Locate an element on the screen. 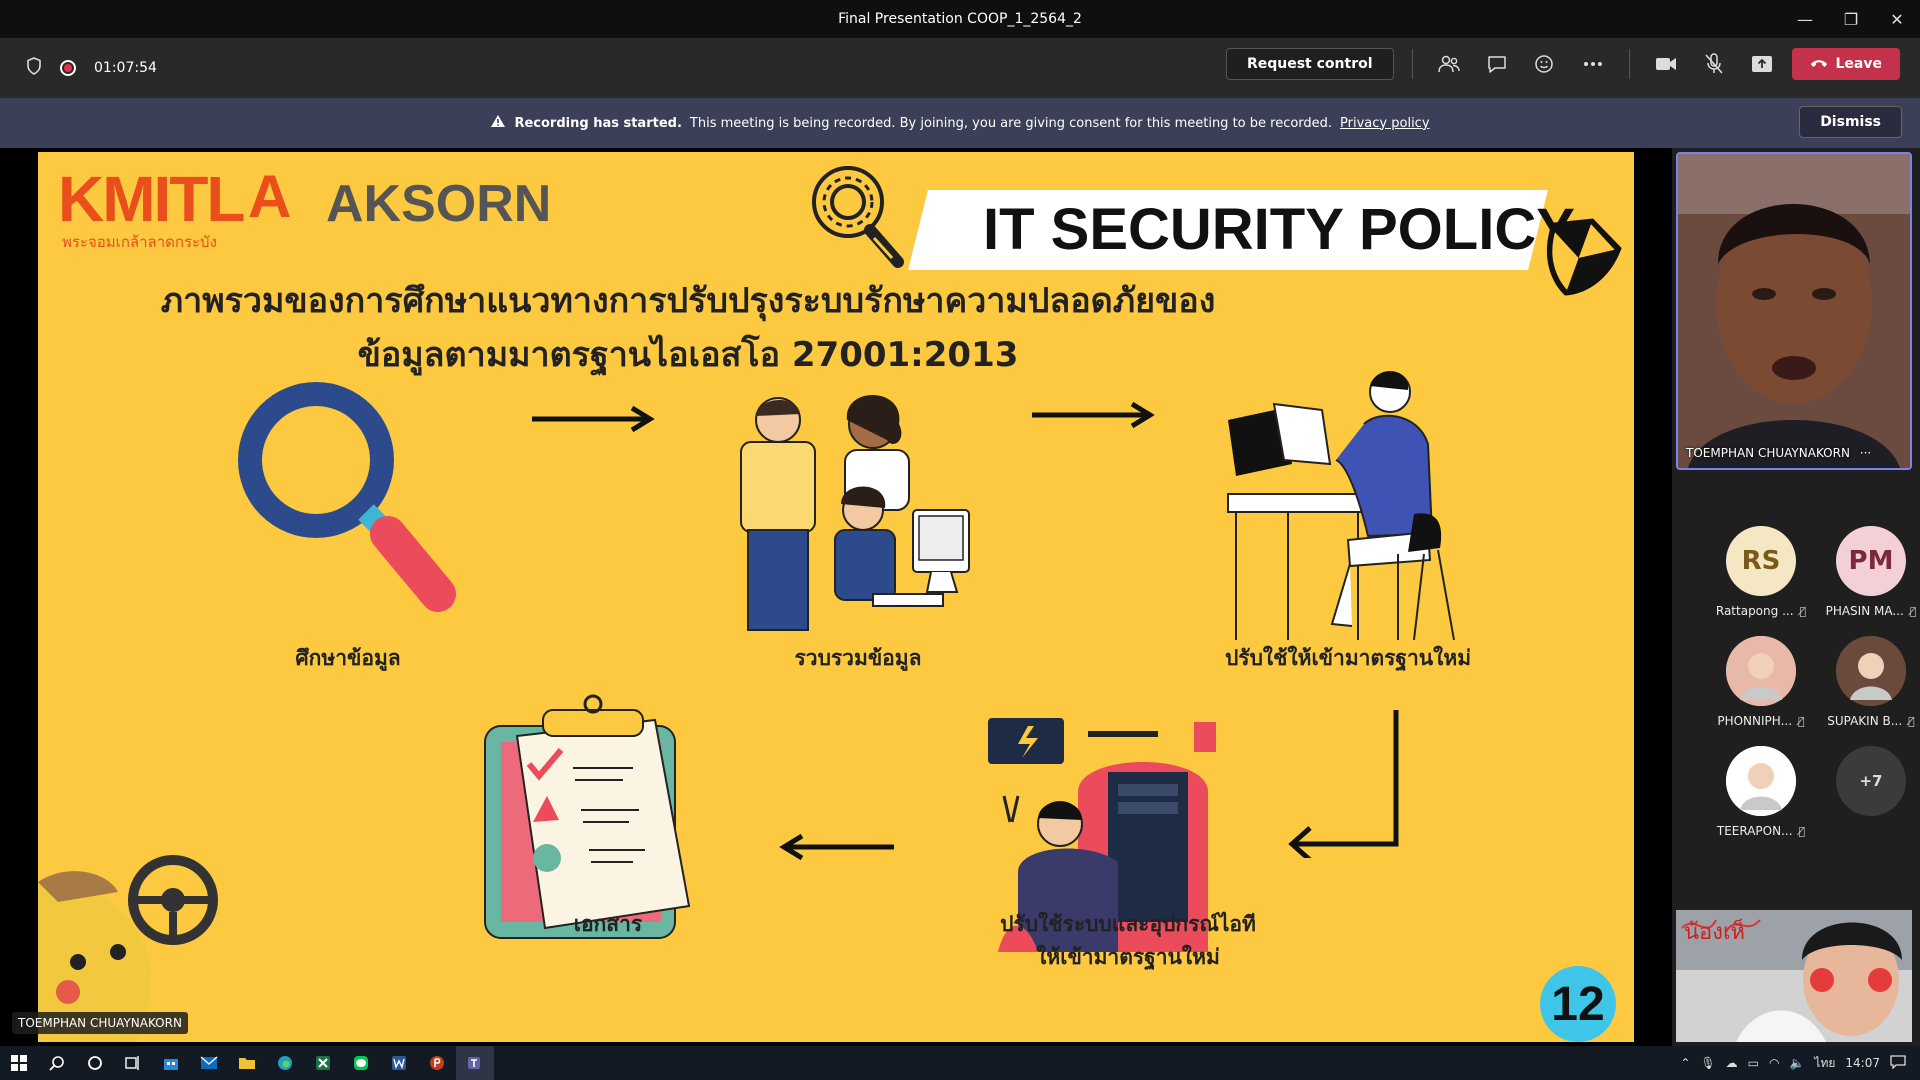  step-device-label-line1: ปรับใช้ระบบและอุปกรณ์ไอที is located at coordinates (1128, 924).